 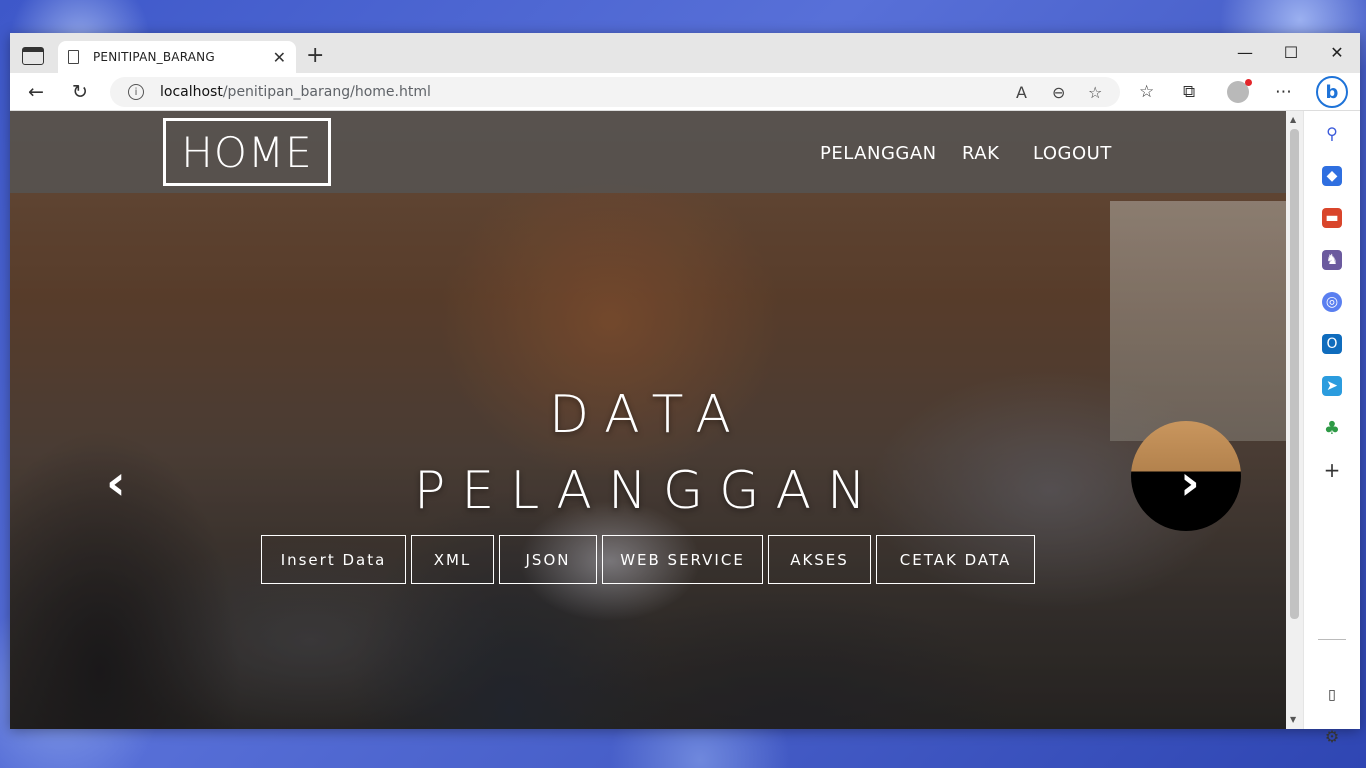 I want to click on toolbox-icon: ▬, so click(x=1332, y=218).